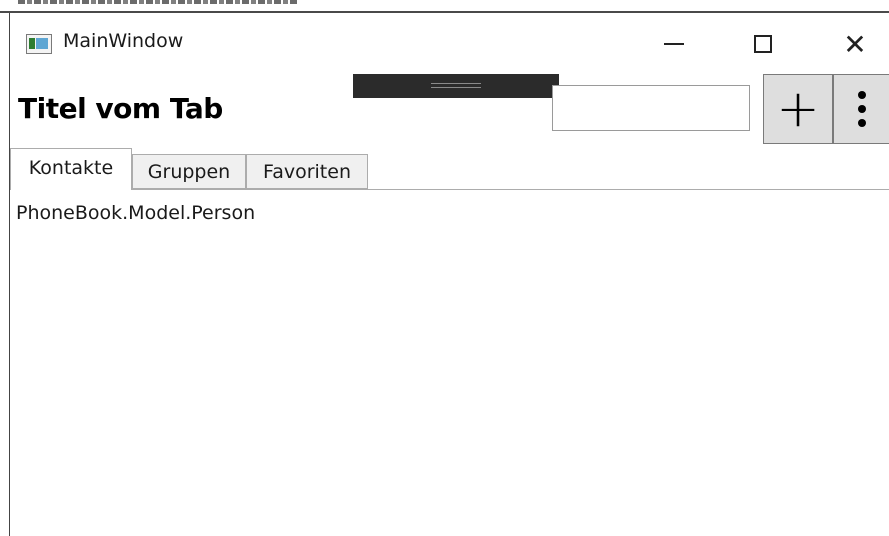 The image size is (889, 536). What do you see at coordinates (136, 213) in the screenshot?
I see `content-text: PhoneBook.Model.Person` at bounding box center [136, 213].